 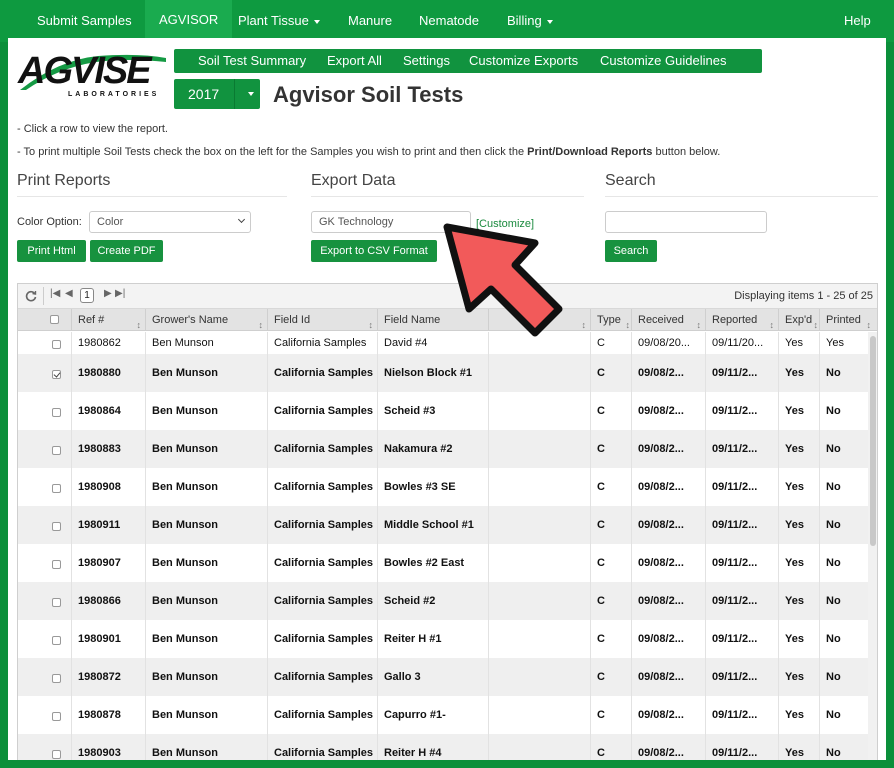 I want to click on subnav-customize-guidelines: Customize Guidelines, so click(x=663, y=61).